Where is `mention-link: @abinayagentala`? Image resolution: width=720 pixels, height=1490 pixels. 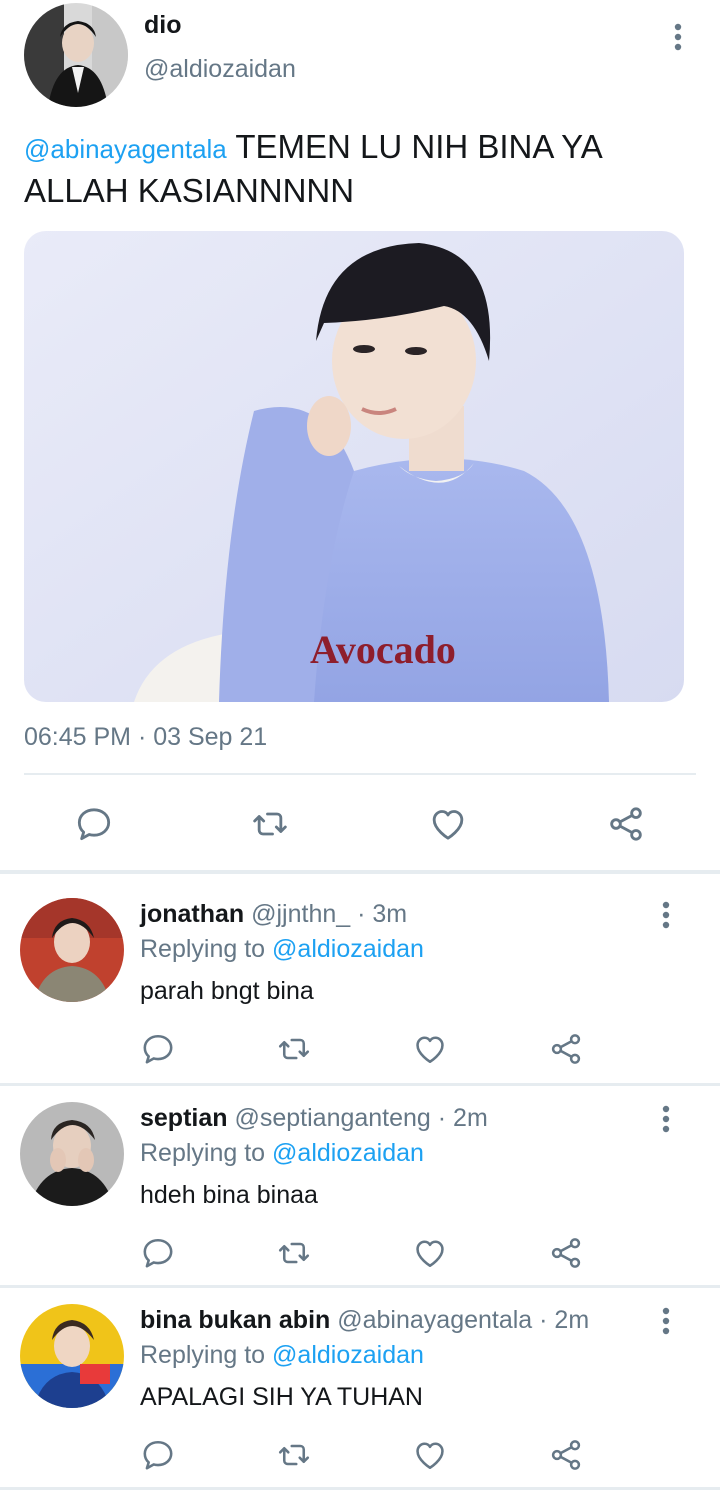
mention-link: @abinayagentala is located at coordinates (125, 149).